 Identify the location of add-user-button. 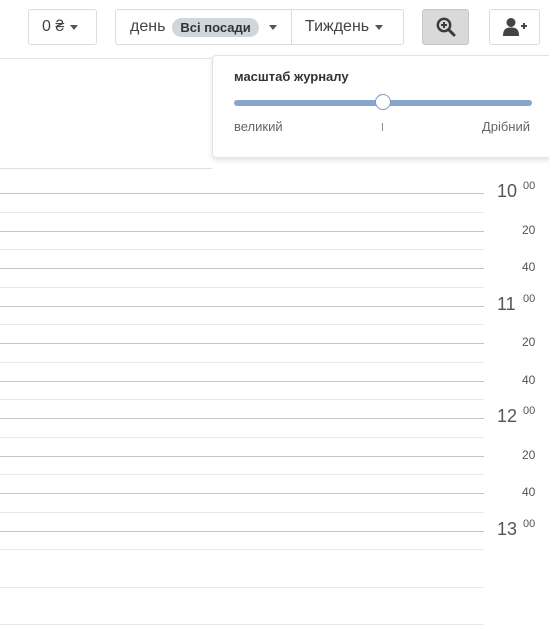
(514, 27).